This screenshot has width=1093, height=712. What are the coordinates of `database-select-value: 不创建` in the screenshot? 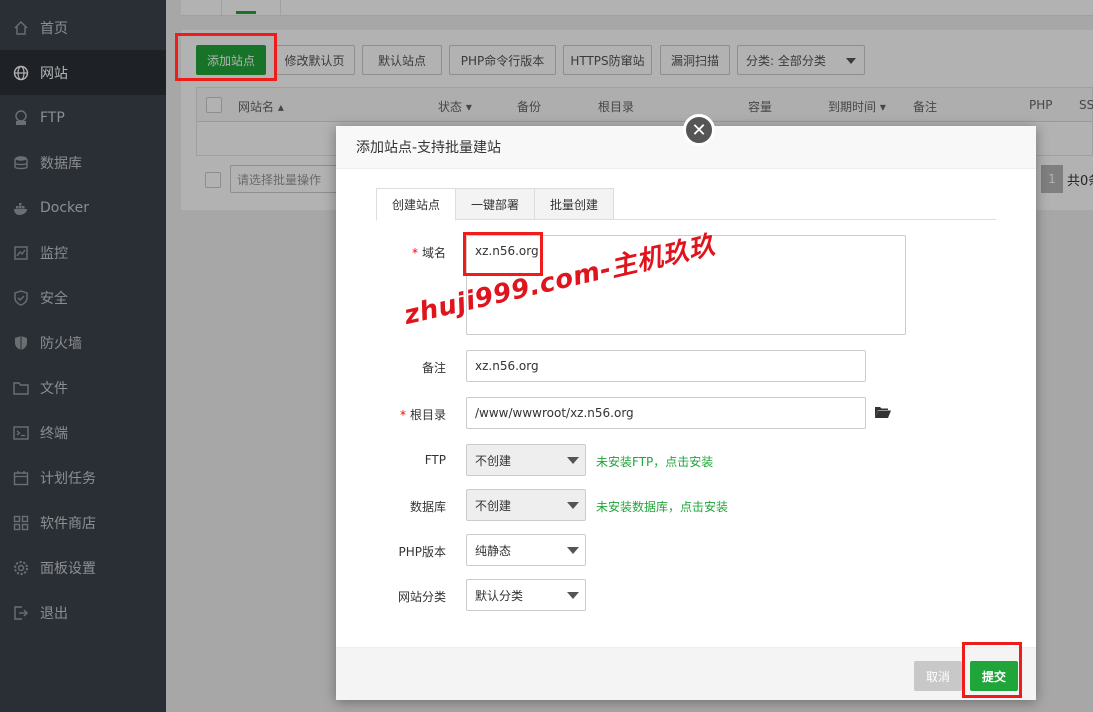 It's located at (493, 505).